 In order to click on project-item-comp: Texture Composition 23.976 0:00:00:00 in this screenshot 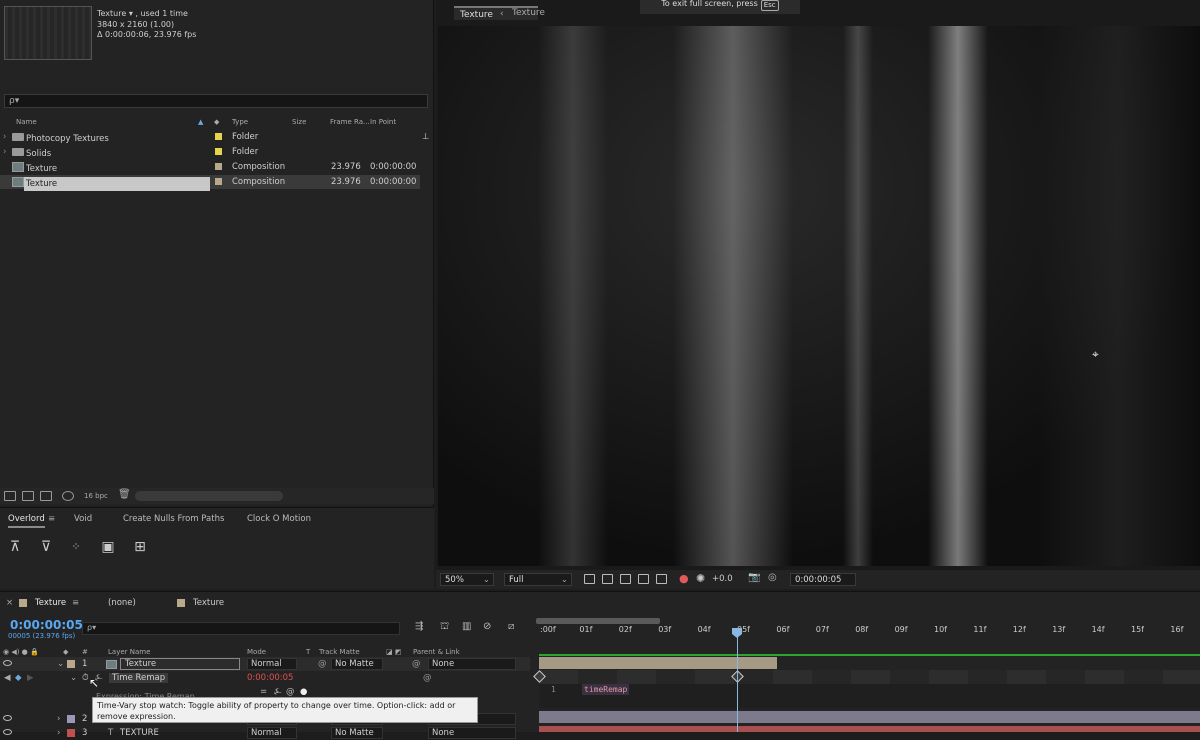, I will do `click(210, 167)`.